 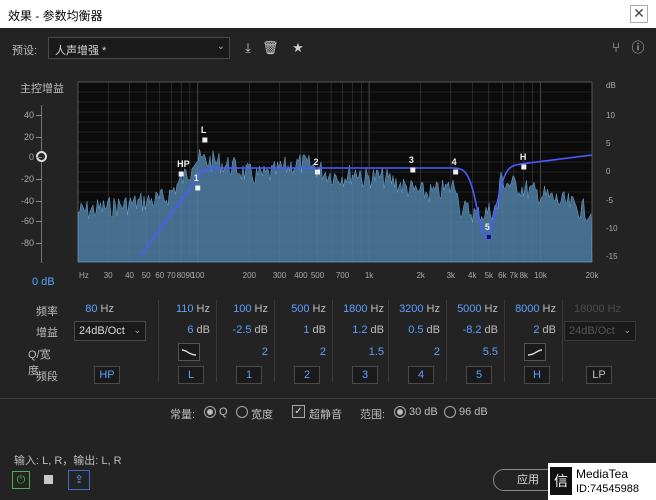 I want to click on band-node-label: 2, so click(x=316, y=162).